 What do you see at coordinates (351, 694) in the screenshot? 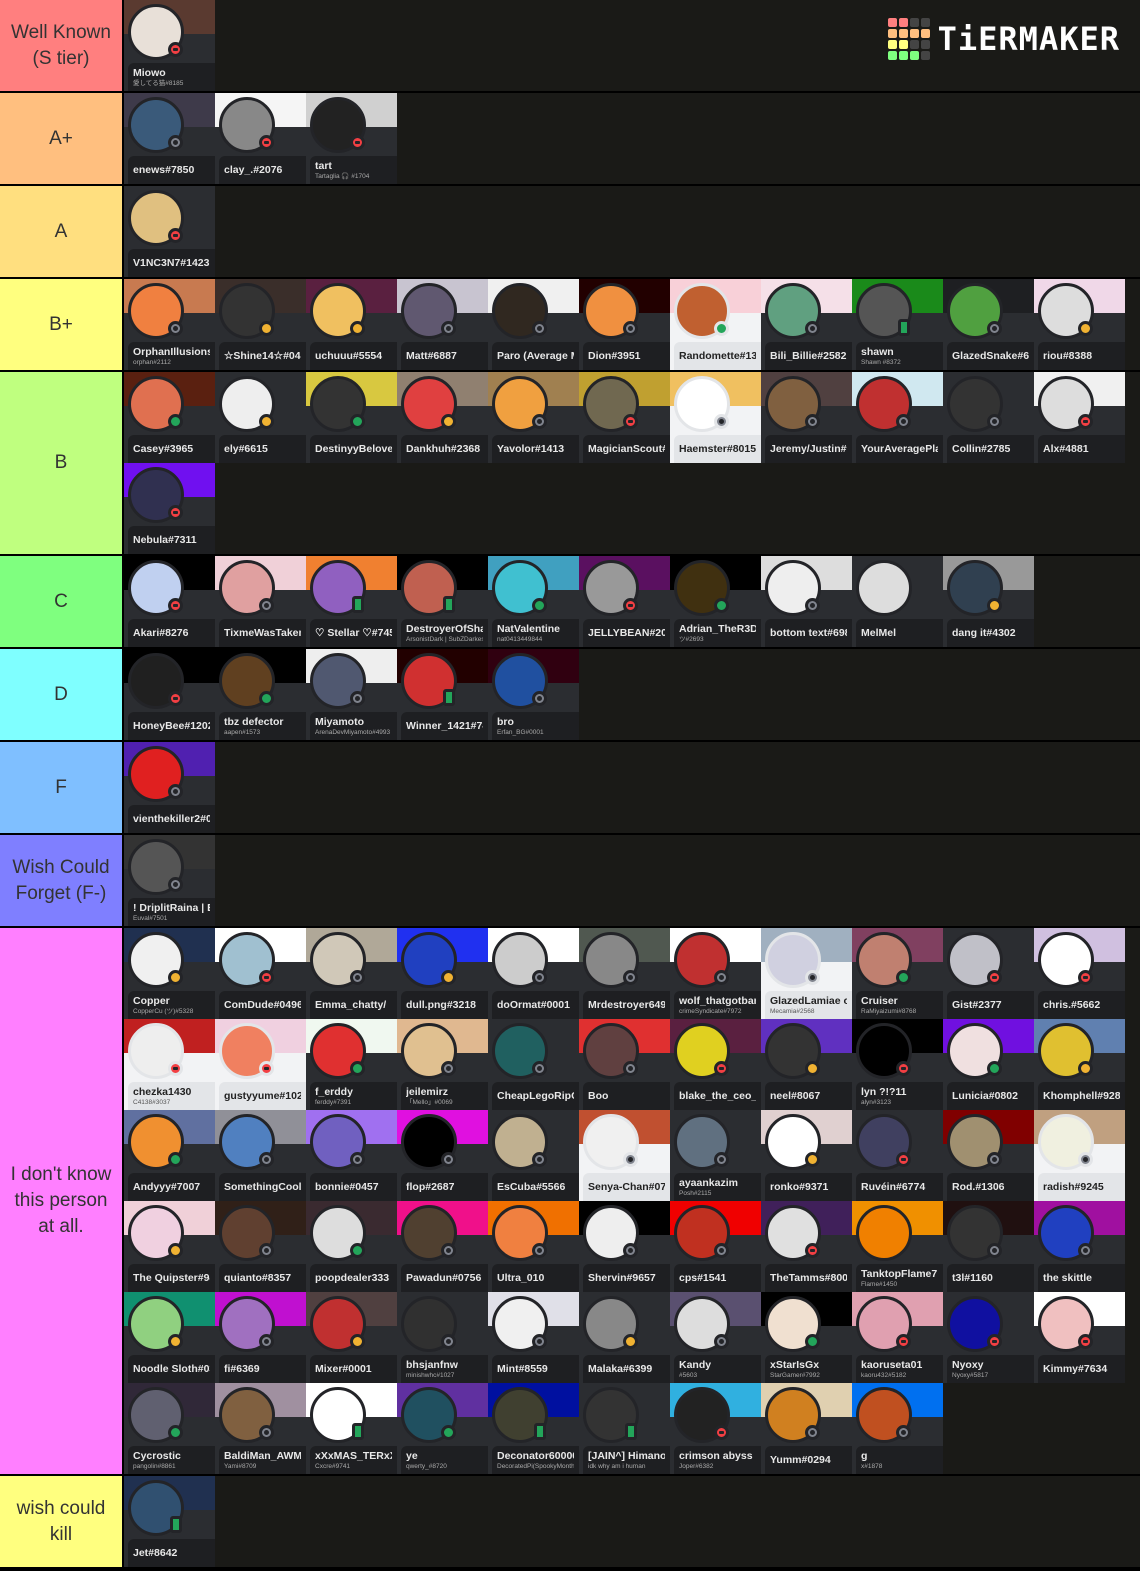
I see `profile-card: Miyamoto ArenaDevMiyamoto#4993` at bounding box center [351, 694].